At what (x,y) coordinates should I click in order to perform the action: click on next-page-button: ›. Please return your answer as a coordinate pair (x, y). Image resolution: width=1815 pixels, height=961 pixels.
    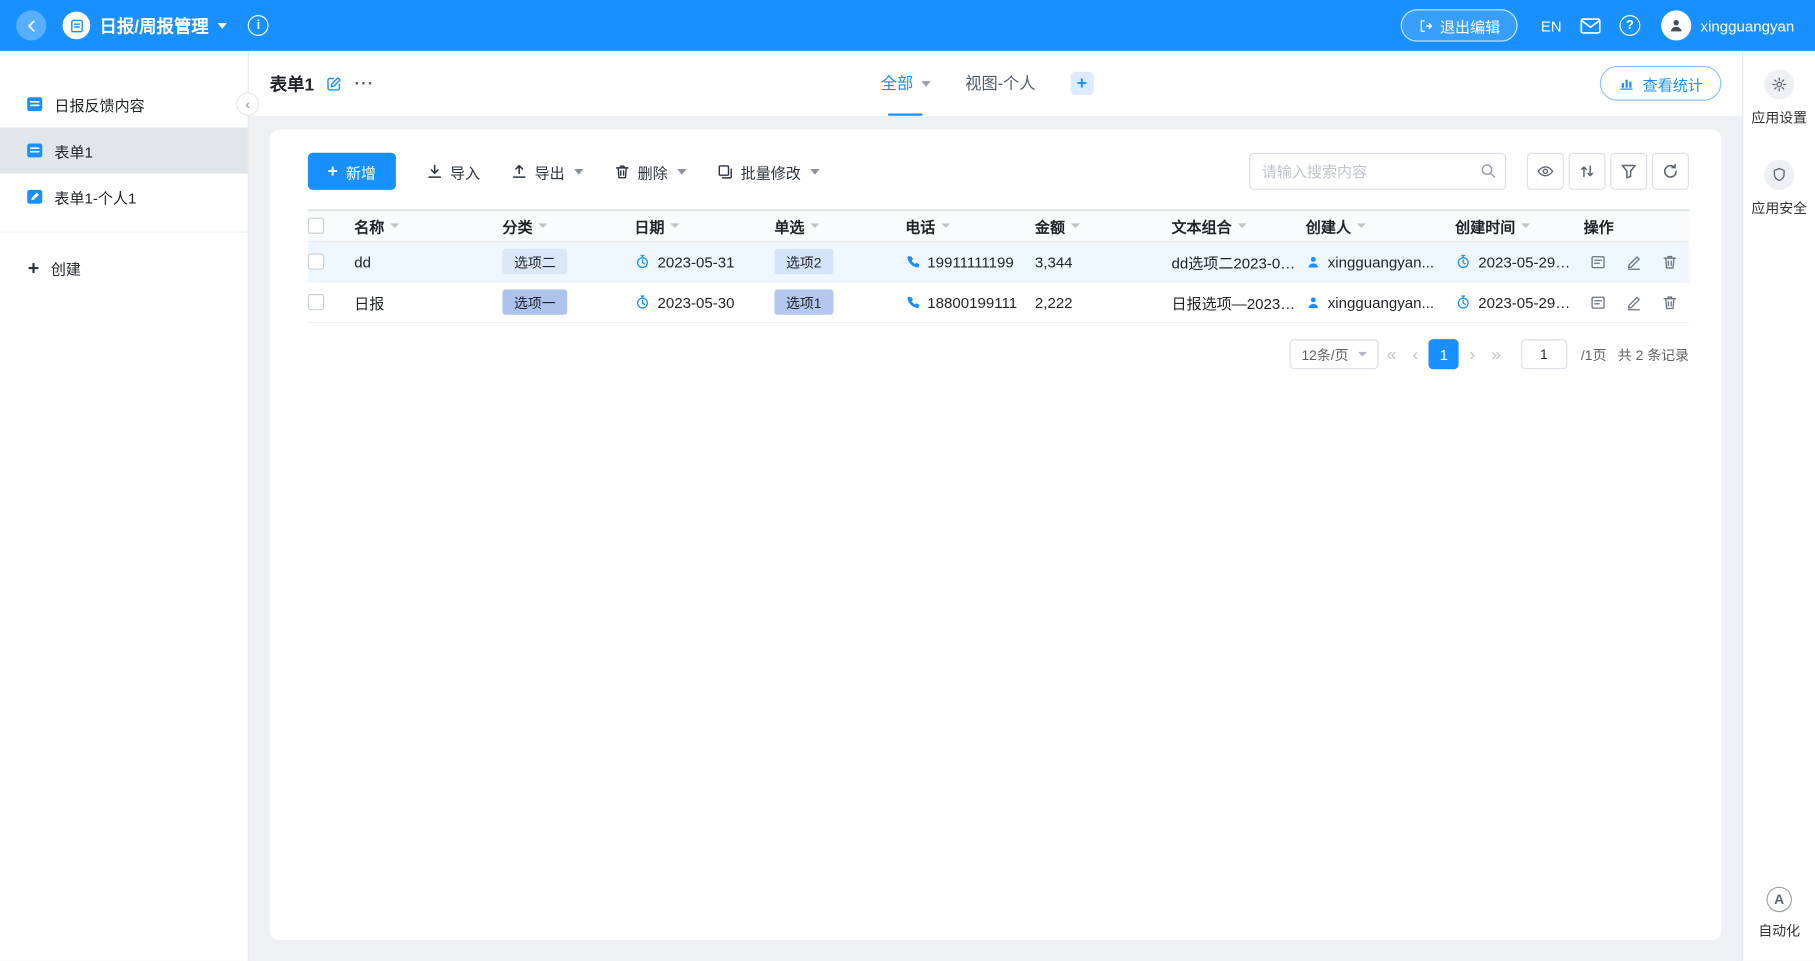
    Looking at the image, I should click on (1472, 354).